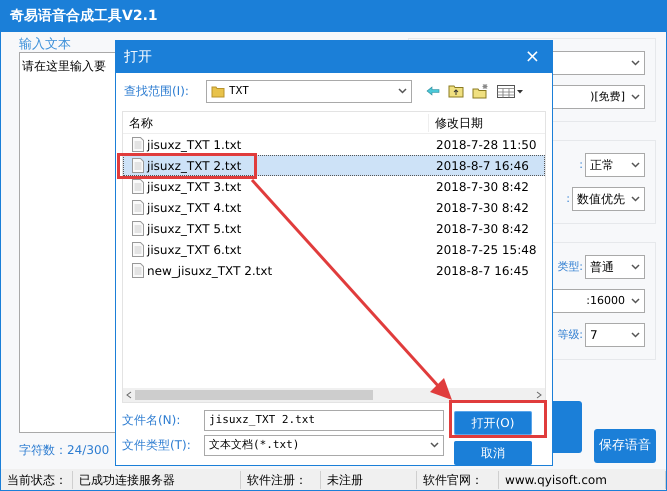 This screenshot has height=491, width=667. Describe the element at coordinates (152, 420) in the screenshot. I see `file-name-label: 文件名(N):` at that location.